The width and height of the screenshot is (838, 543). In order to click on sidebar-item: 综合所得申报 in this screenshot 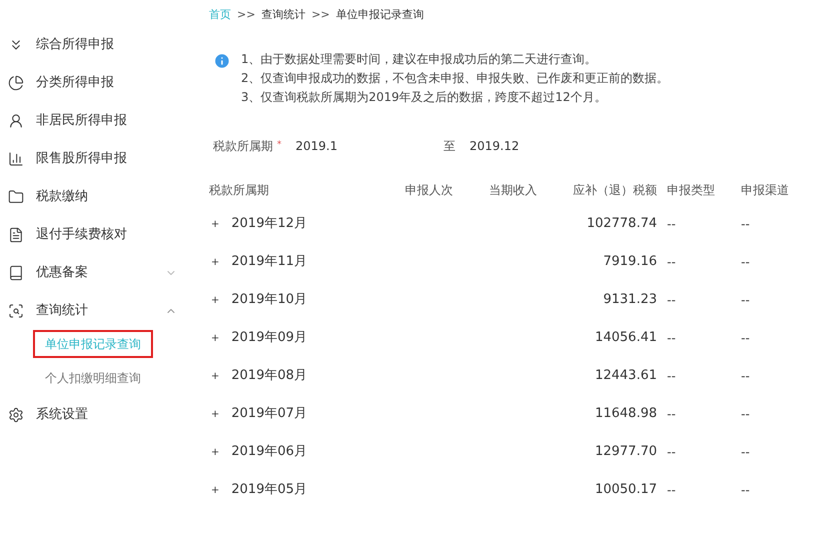, I will do `click(97, 45)`.